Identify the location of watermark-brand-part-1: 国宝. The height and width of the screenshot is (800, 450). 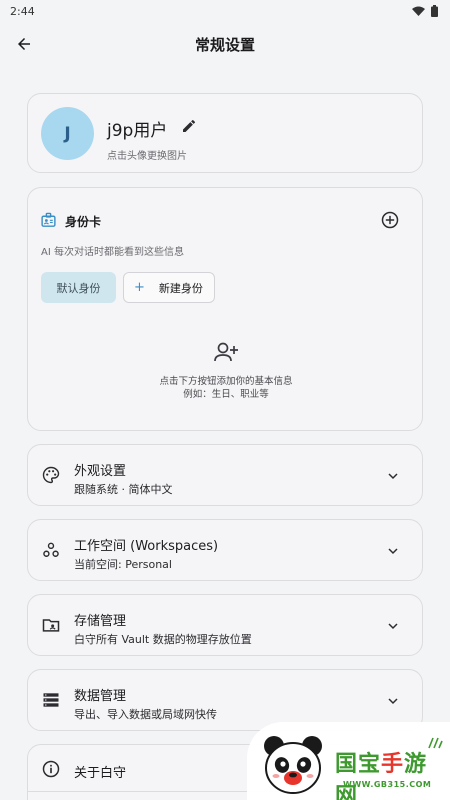
(358, 764).